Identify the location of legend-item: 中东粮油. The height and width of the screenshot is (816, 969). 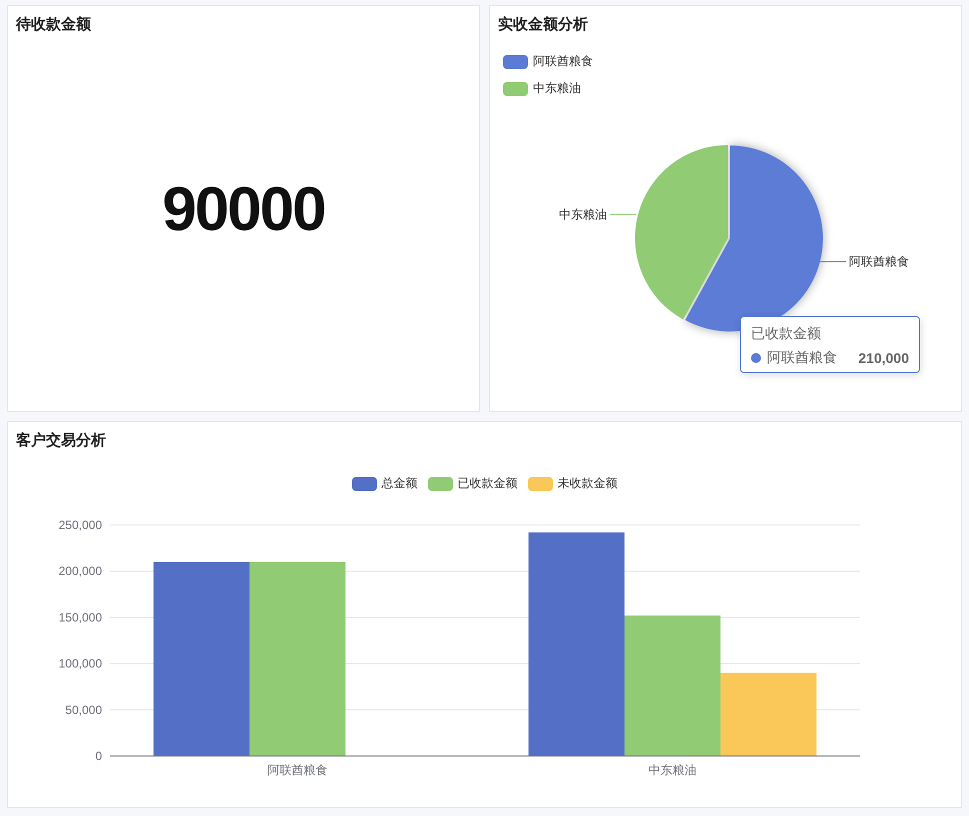
(542, 88).